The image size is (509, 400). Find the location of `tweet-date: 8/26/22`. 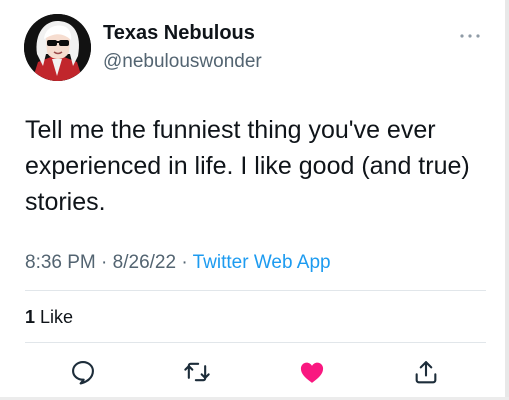

tweet-date: 8/26/22 is located at coordinates (144, 262).